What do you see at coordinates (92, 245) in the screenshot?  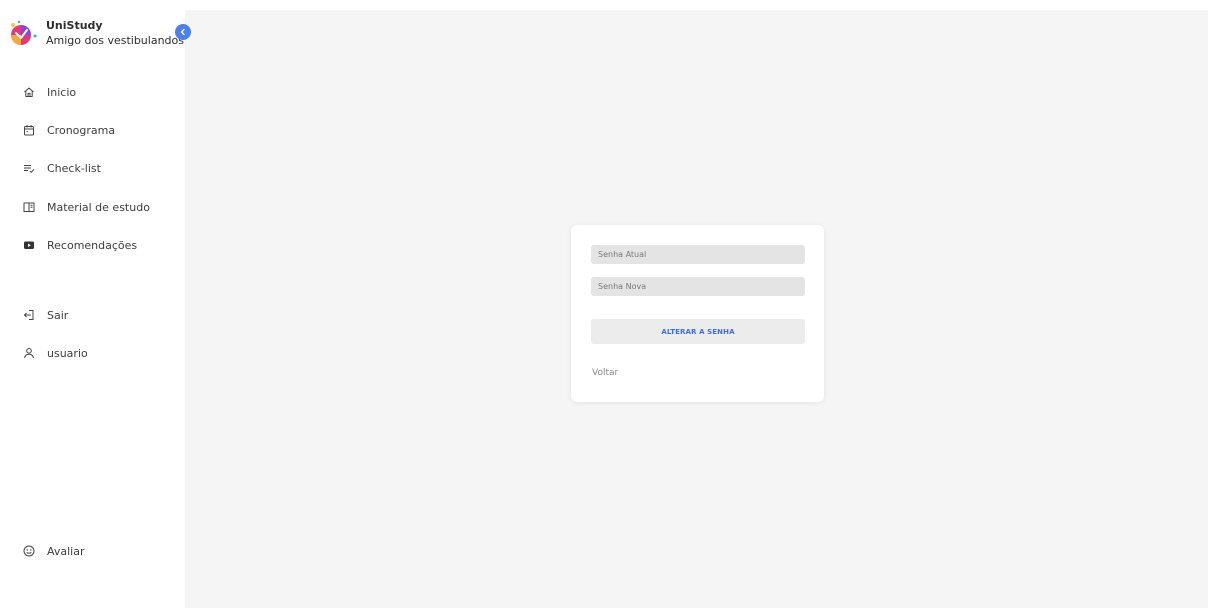 I see `nav-item-label: Recomendações` at bounding box center [92, 245].